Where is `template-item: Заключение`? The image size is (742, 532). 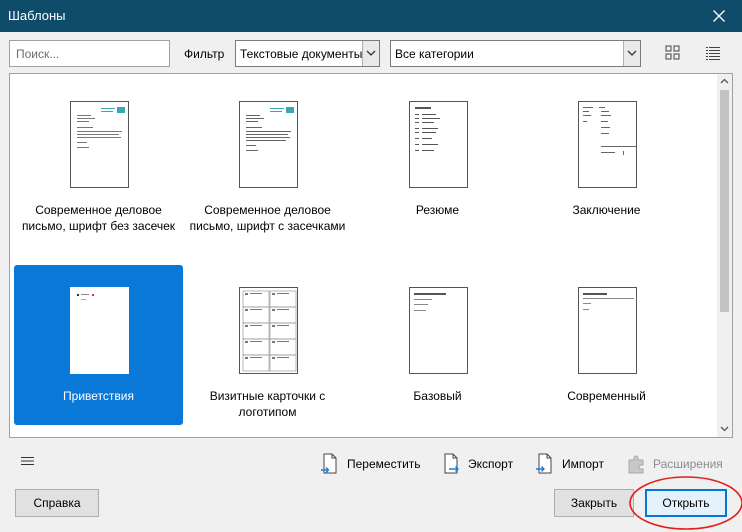
template-item: Заключение is located at coordinates (606, 159).